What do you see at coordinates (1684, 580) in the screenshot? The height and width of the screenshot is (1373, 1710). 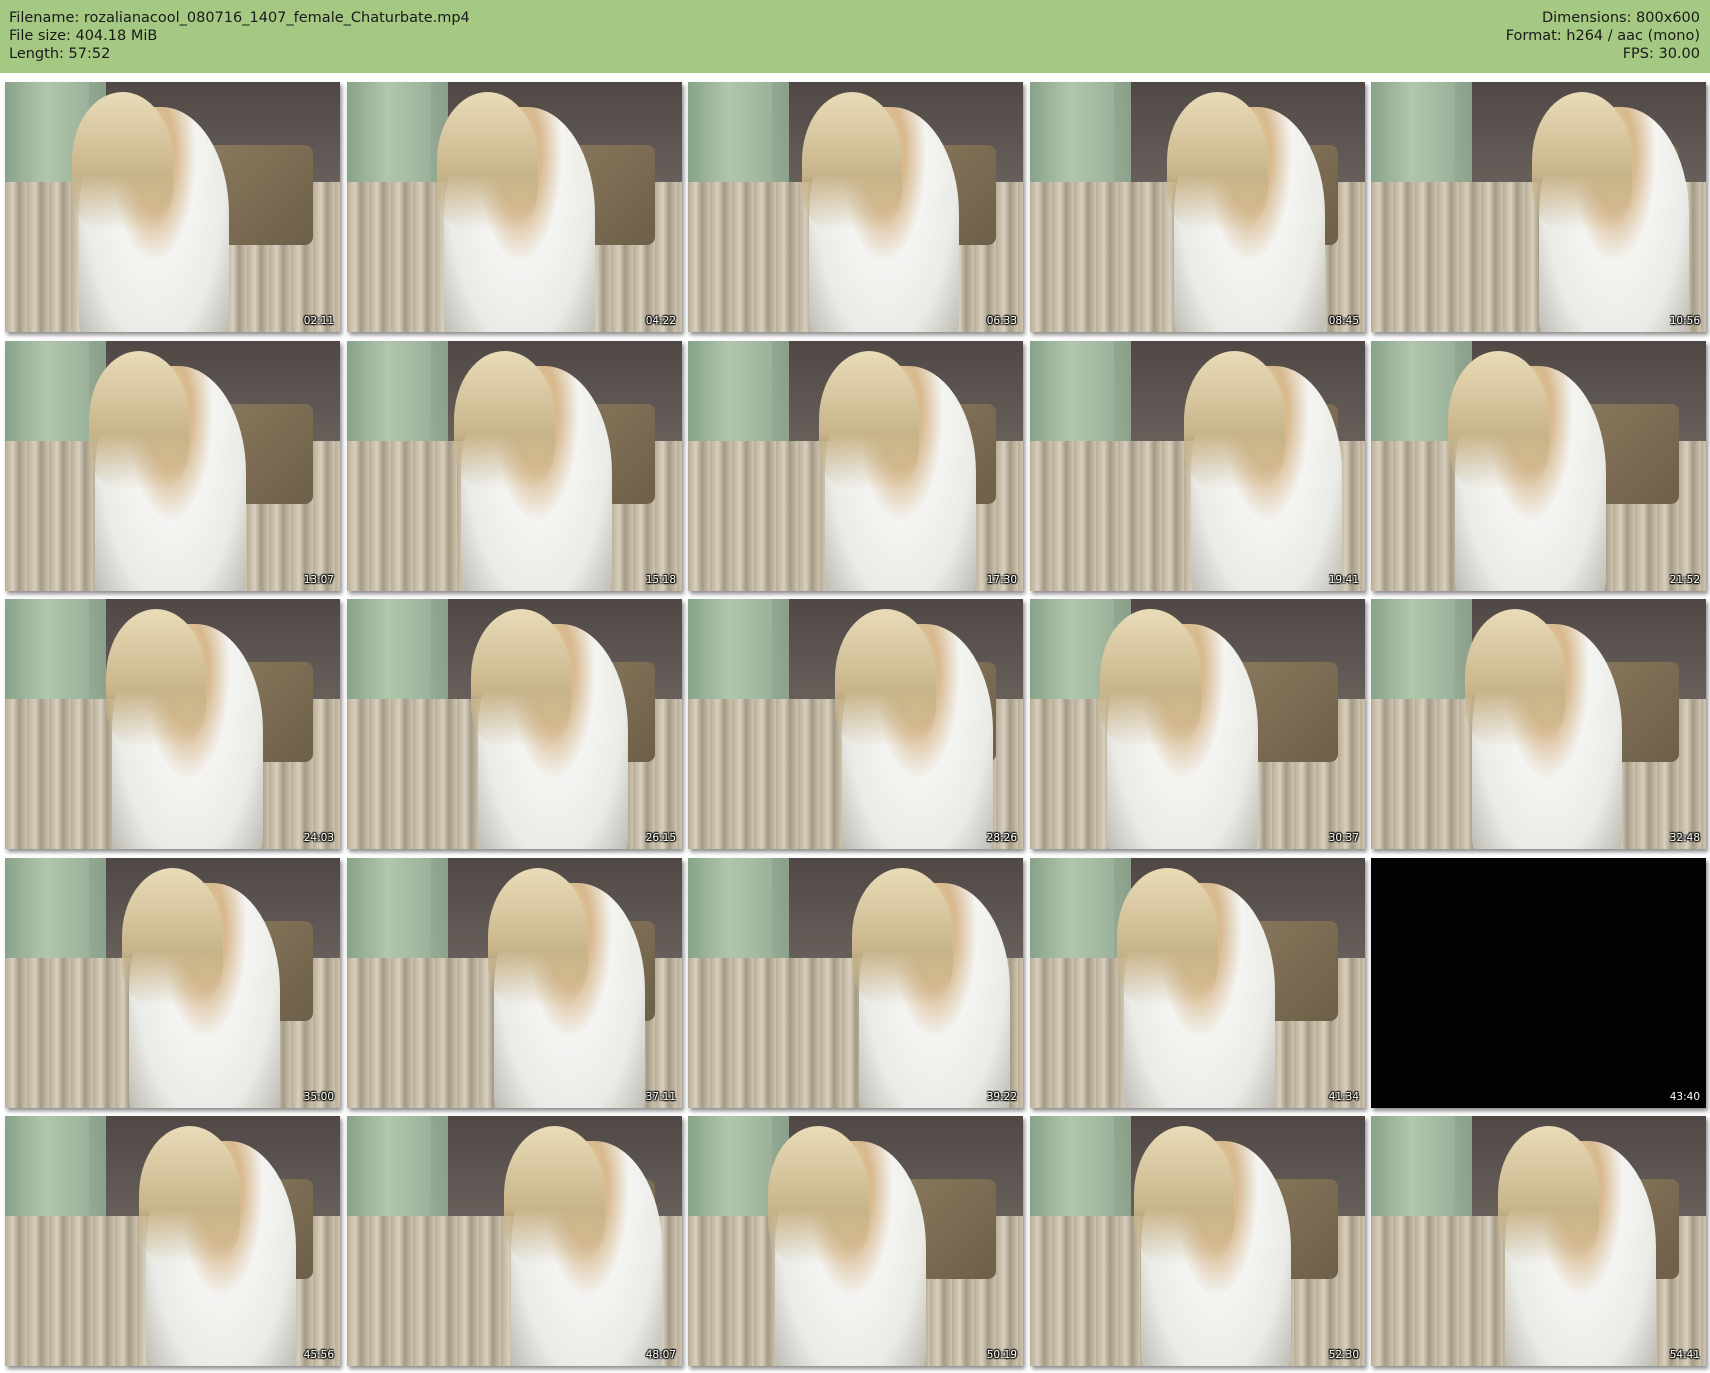 I see `thumbnail-timestamp: 21:52` at bounding box center [1684, 580].